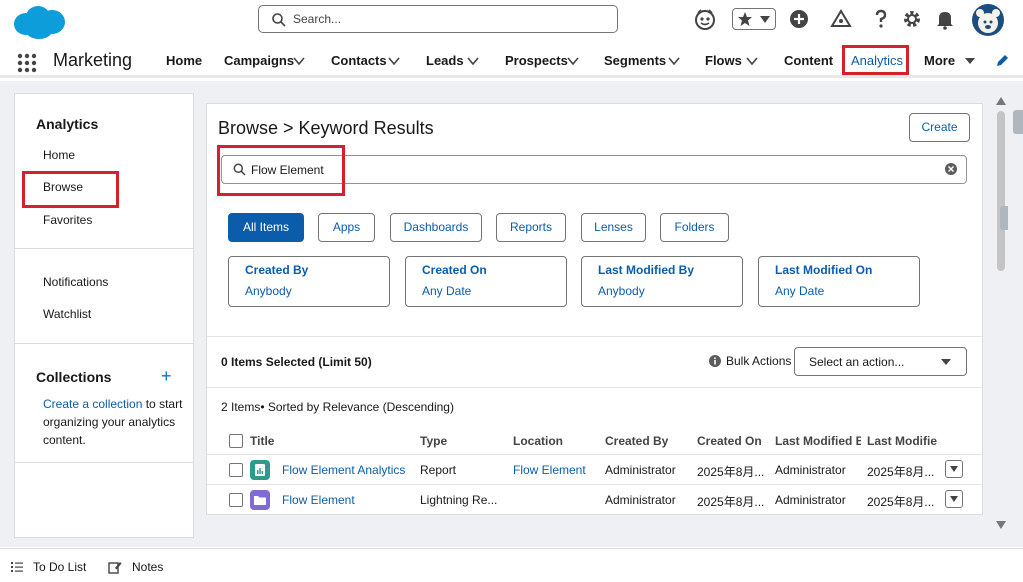  What do you see at coordinates (635, 60) in the screenshot?
I see `nav-item-segments: Segments` at bounding box center [635, 60].